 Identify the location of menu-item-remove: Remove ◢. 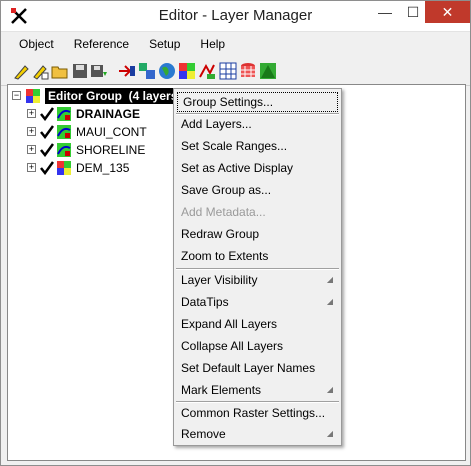
(257, 434).